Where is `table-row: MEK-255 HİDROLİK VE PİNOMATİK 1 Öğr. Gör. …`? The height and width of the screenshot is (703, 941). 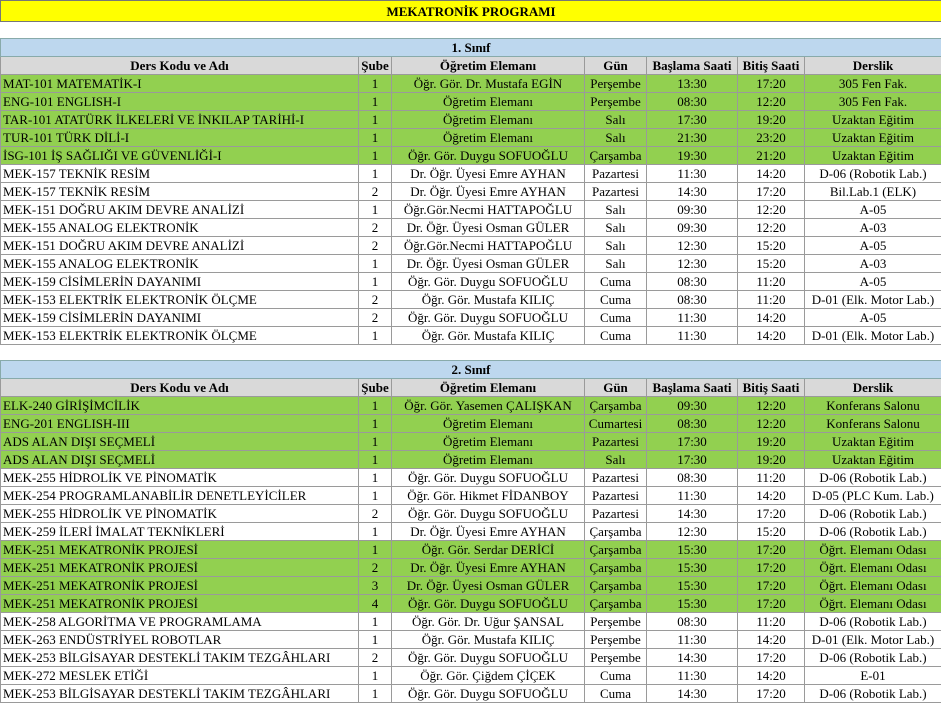
table-row: MEK-255 HİDROLİK VE PİNOMATİK 1 Öğr. Gör. … is located at coordinates (470, 477).